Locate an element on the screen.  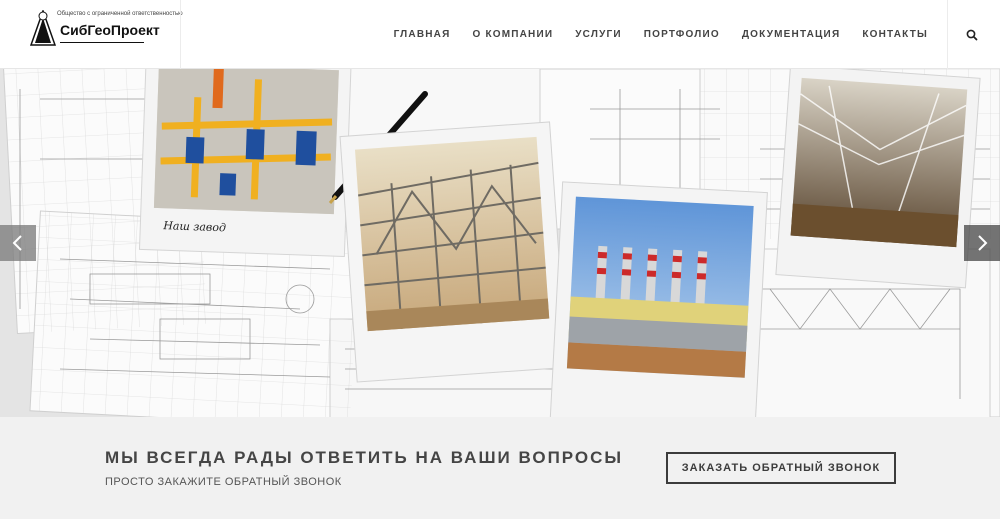
header-divider is located at coordinates (180, 34).